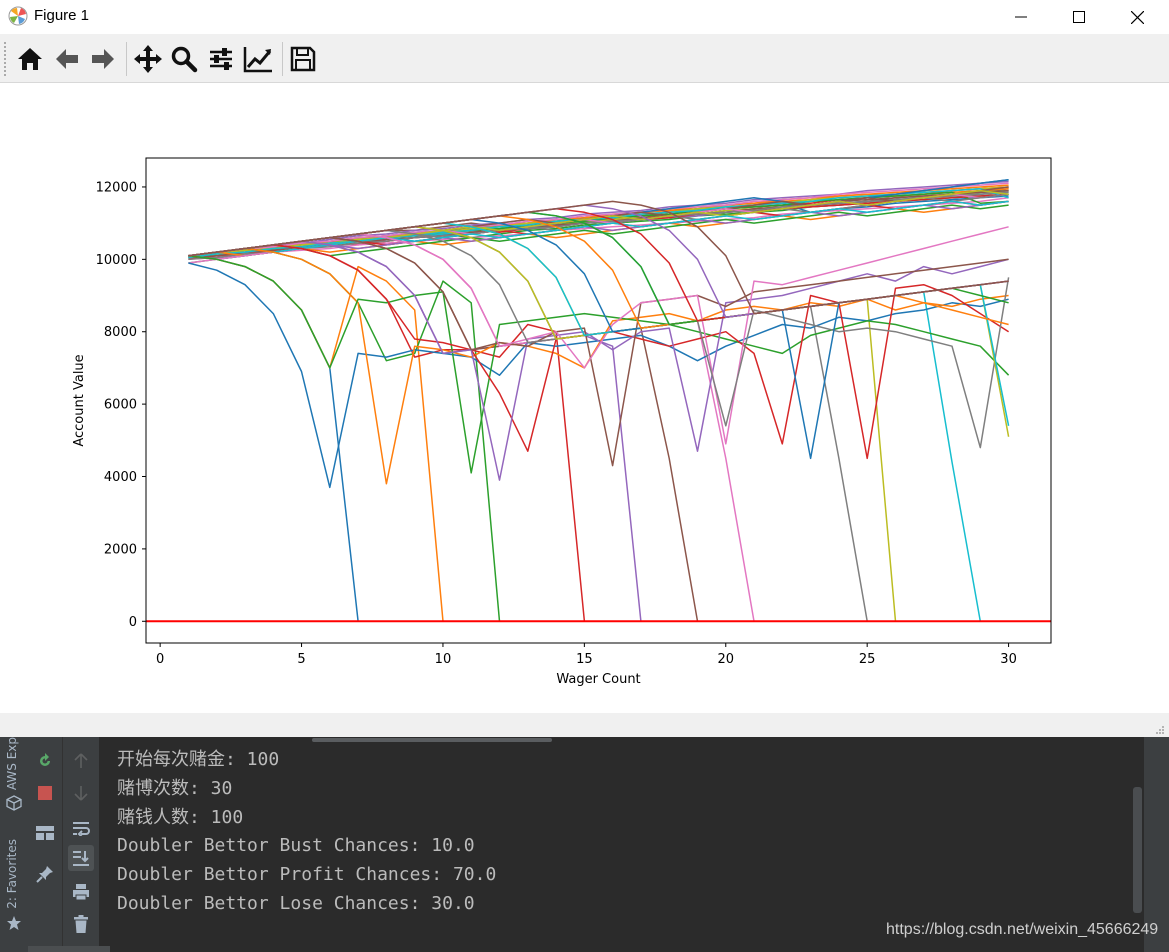 This screenshot has width=1169, height=952. I want to click on forward-arrow-icon, so click(103, 59).